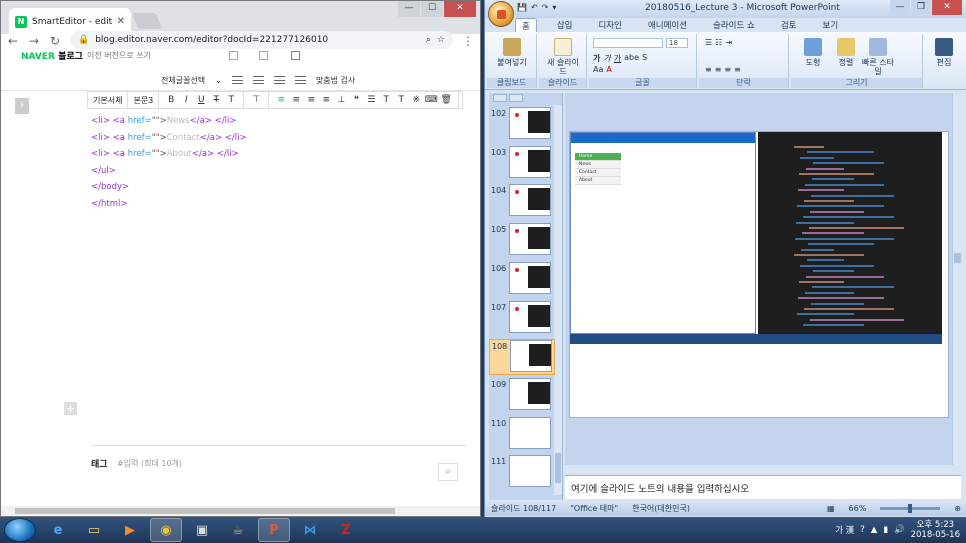 The width and height of the screenshot is (966, 543). I want to click on align-justify-icon, so click(300, 80).